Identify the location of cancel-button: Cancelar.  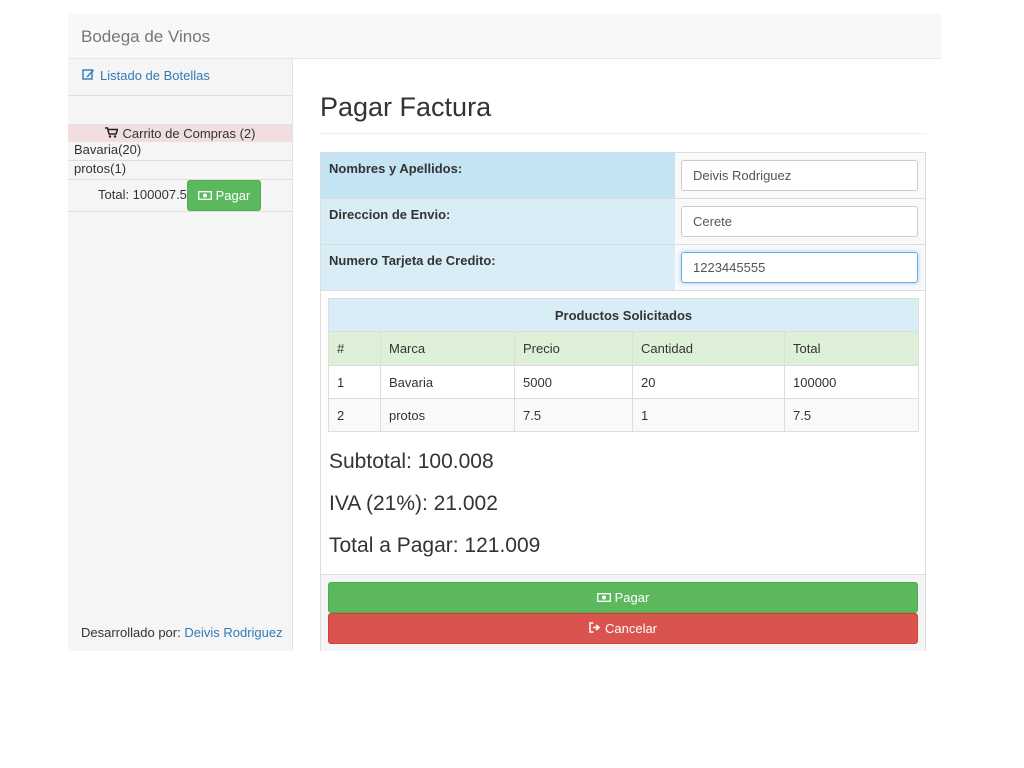
(623, 628).